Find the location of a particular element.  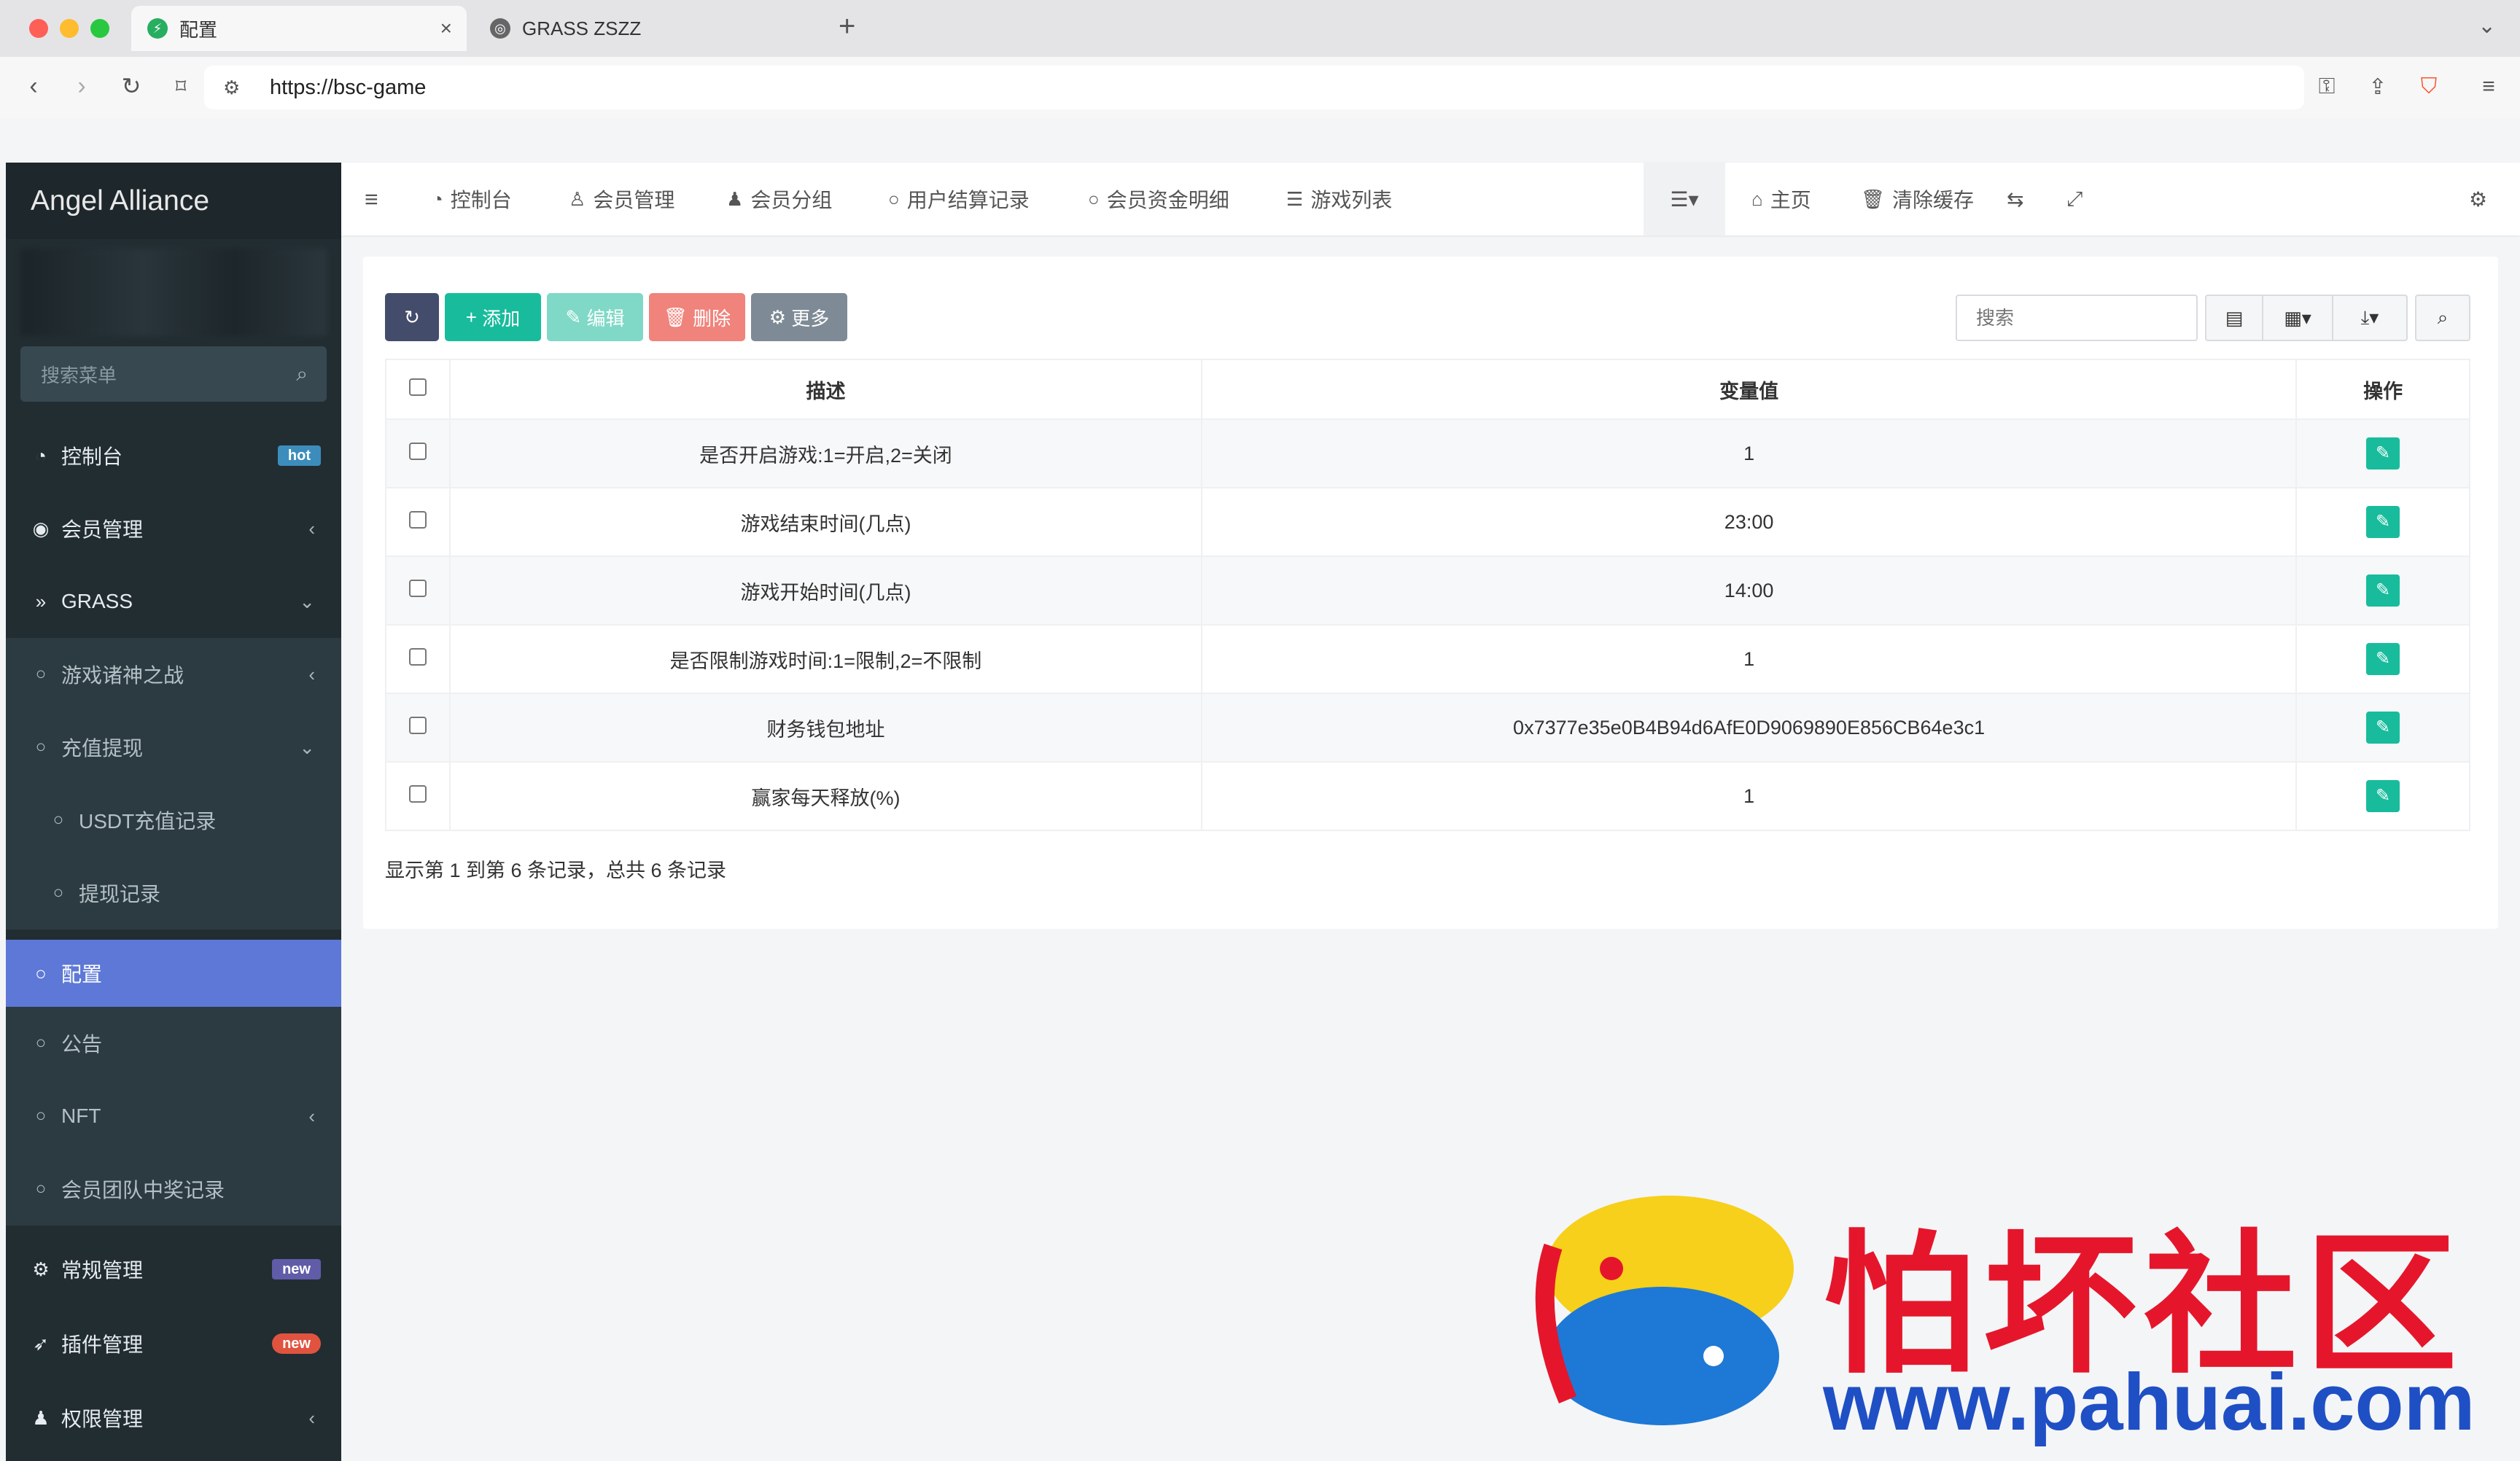

minimize-window-icon is located at coordinates (69, 28).